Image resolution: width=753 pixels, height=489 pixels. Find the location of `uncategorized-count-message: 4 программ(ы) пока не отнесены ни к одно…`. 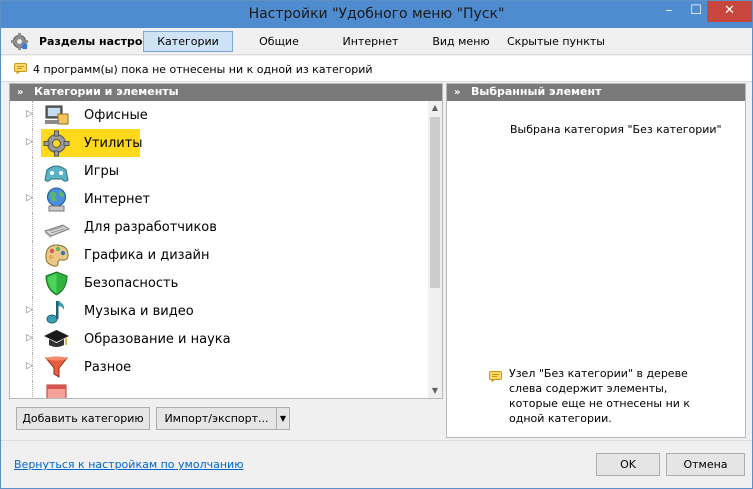

uncategorized-count-message: 4 программ(ы) пока не отнесены ни к одно… is located at coordinates (203, 69).